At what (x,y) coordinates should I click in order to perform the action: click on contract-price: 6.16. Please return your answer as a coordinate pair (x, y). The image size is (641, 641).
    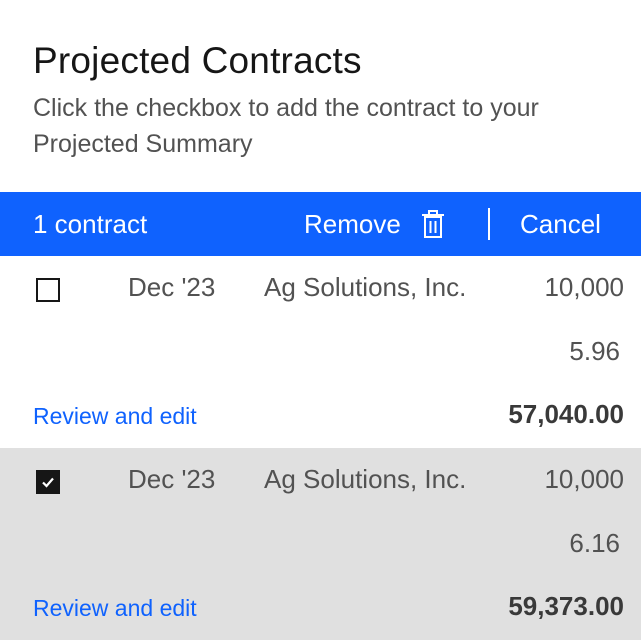
    Looking at the image, I should click on (594, 543).